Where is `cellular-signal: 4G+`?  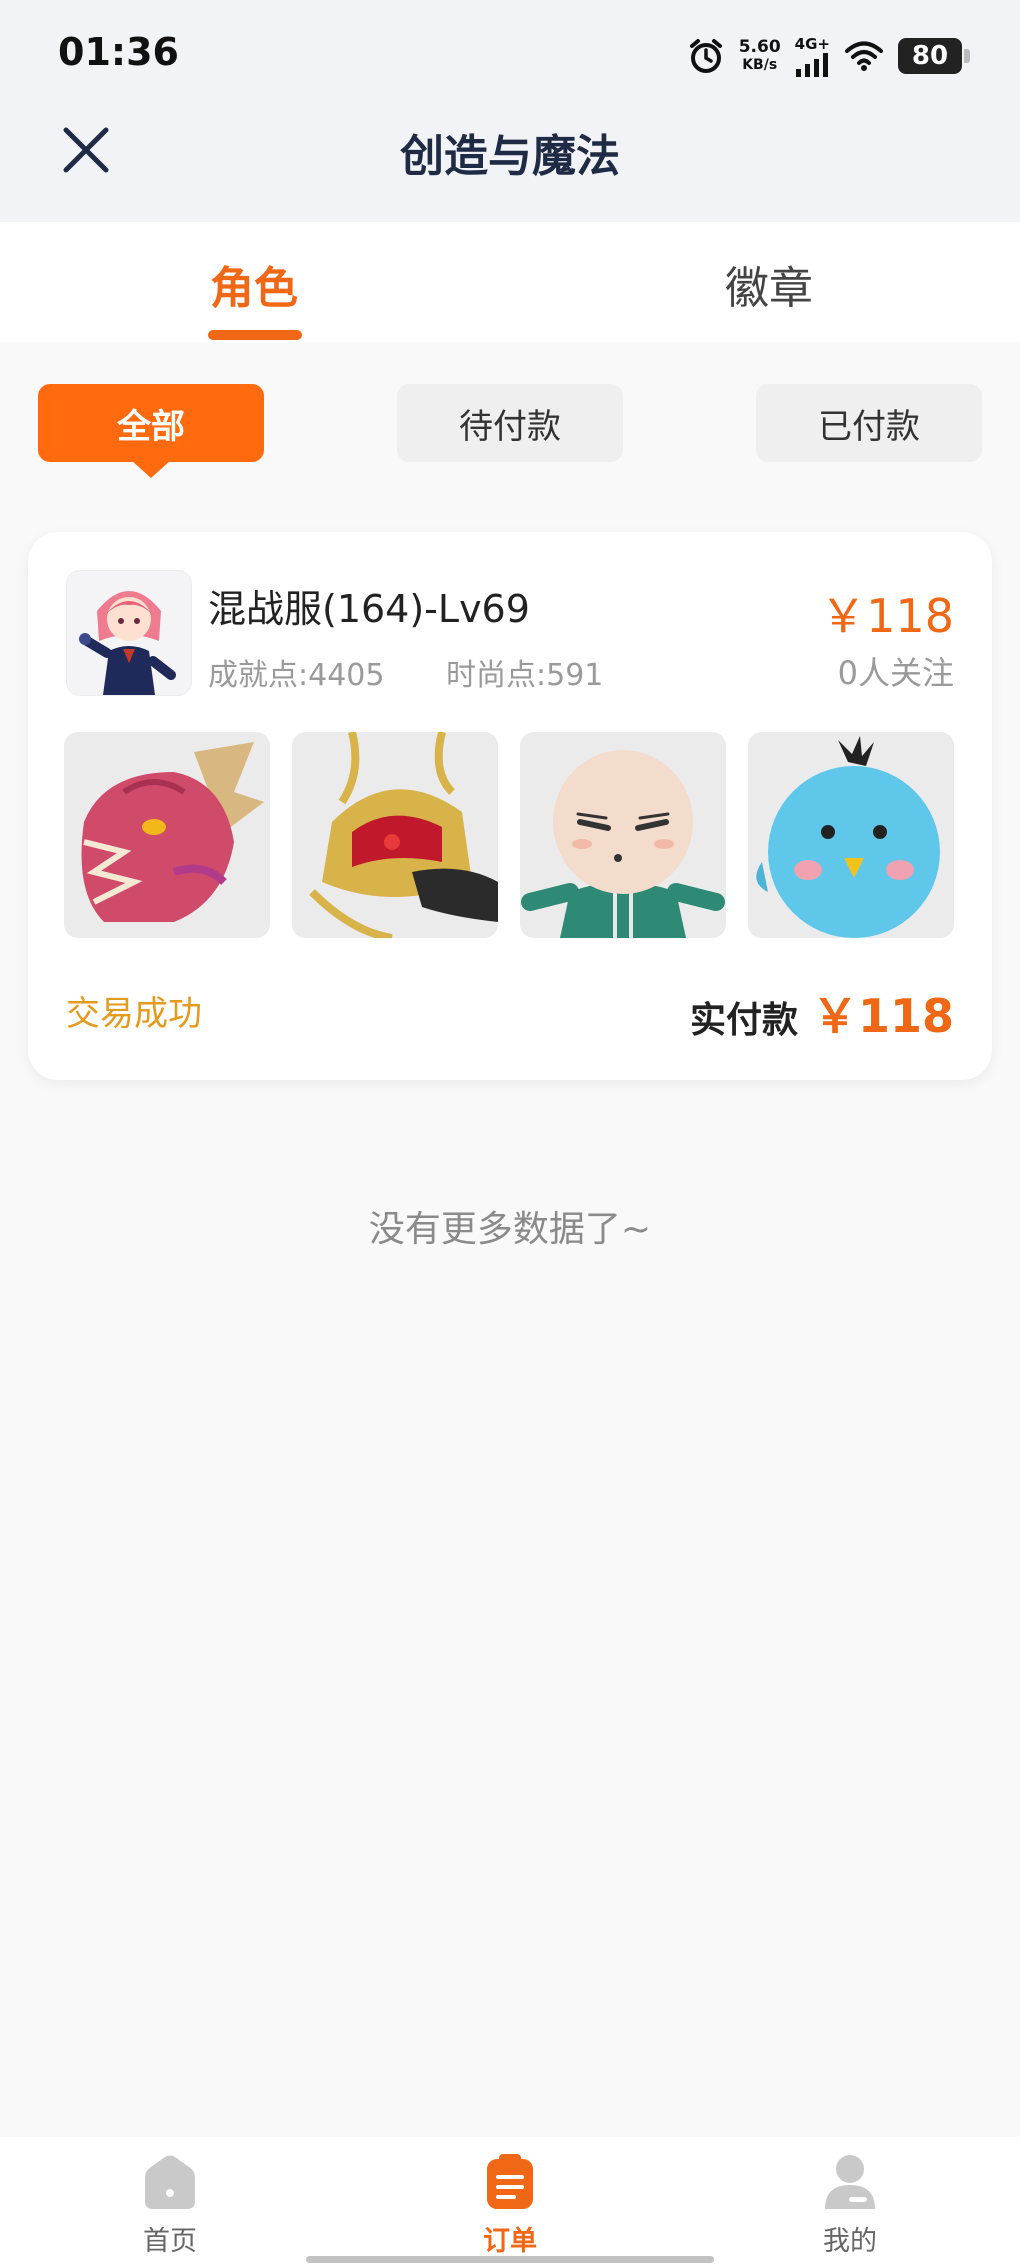 cellular-signal: 4G+ is located at coordinates (812, 56).